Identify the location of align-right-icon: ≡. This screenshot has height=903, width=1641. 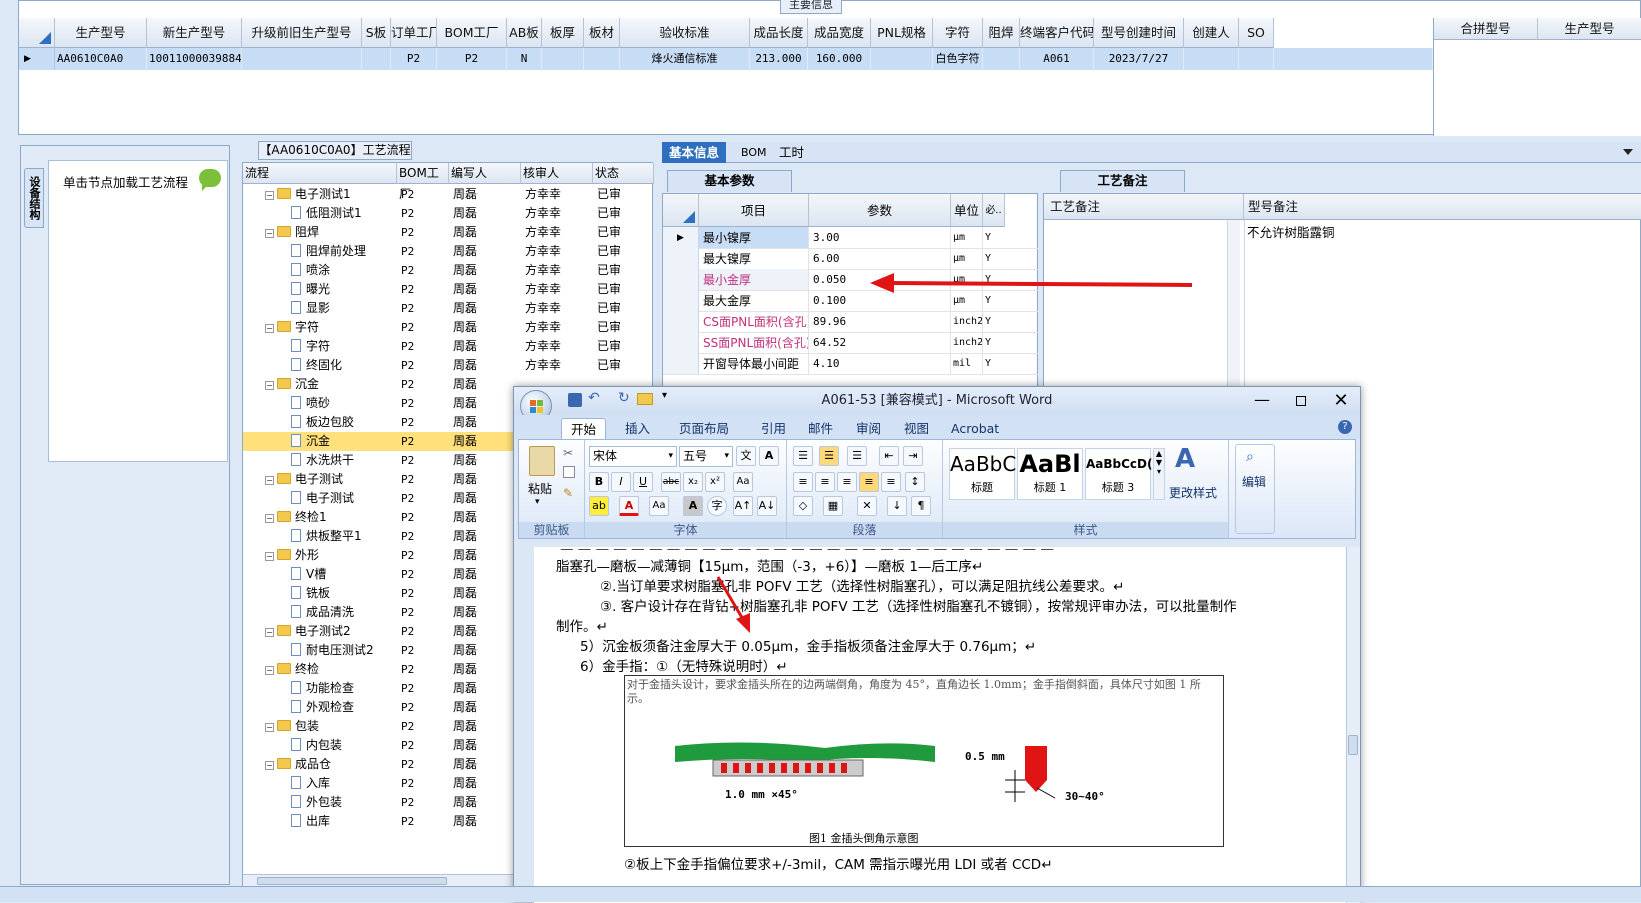
(847, 482).